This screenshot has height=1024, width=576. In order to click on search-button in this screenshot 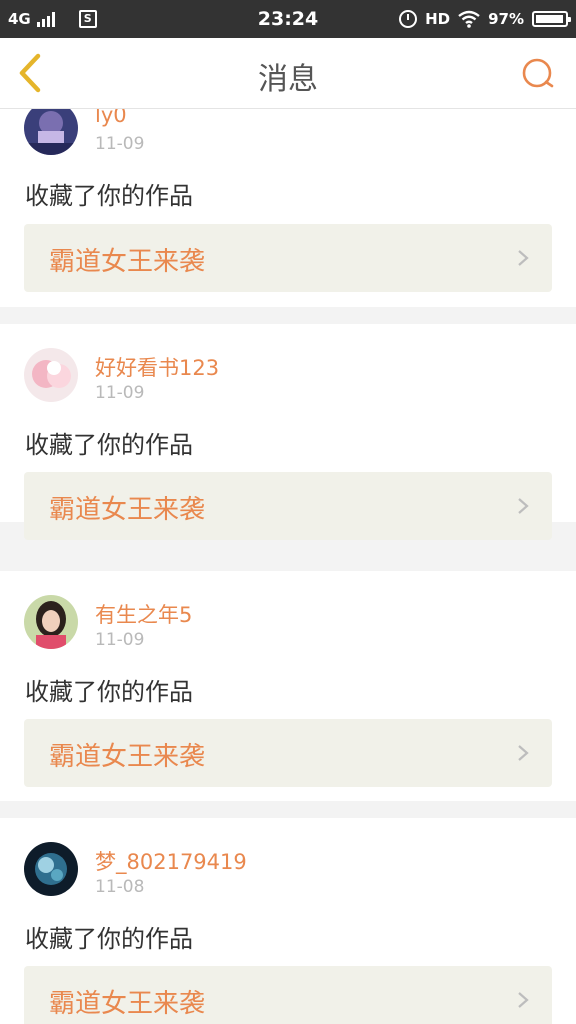, I will do `click(538, 74)`.